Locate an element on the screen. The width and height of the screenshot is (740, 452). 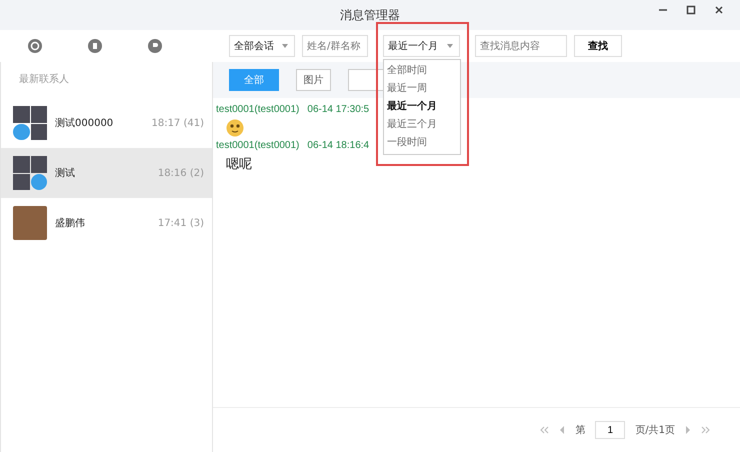
contact-item: 盛鹏伟 17:41 (3) is located at coordinates (106, 223).